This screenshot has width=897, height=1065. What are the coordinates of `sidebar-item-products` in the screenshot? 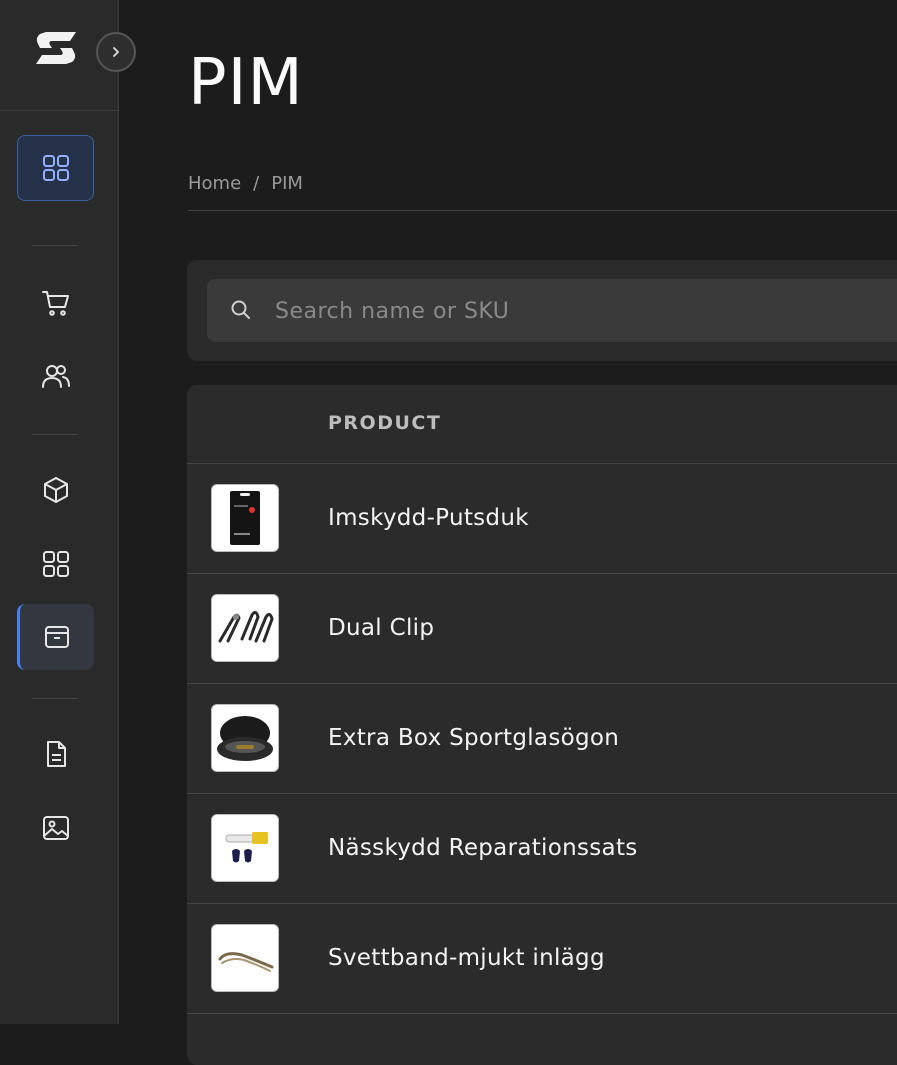 It's located at (55, 490).